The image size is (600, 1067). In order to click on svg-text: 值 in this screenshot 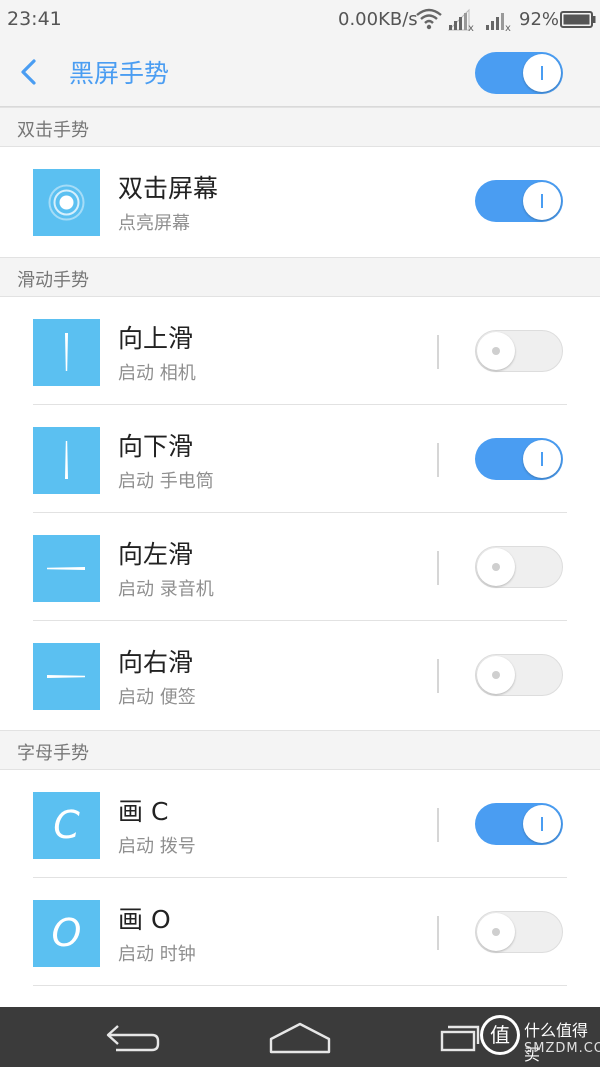, I will do `click(500, 1035)`.